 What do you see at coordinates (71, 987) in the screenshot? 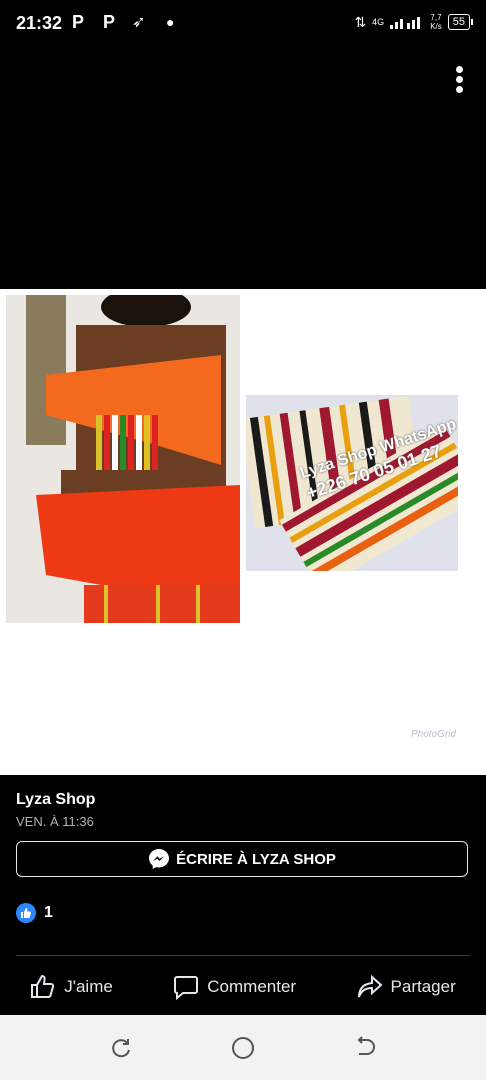
I see `like-button: J'aime` at bounding box center [71, 987].